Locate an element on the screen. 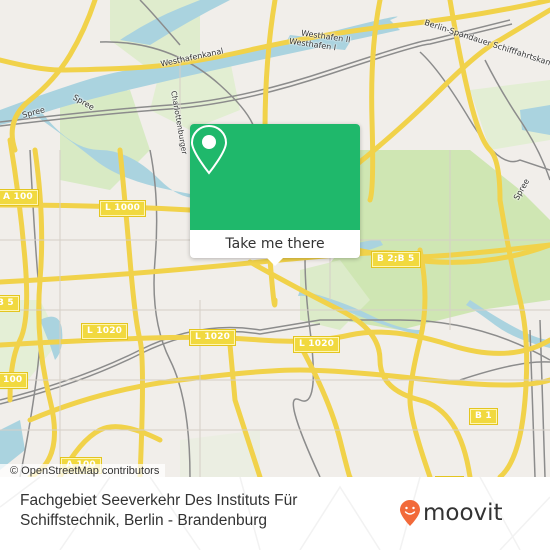  location-pin-icon is located at coordinates (209, 149).